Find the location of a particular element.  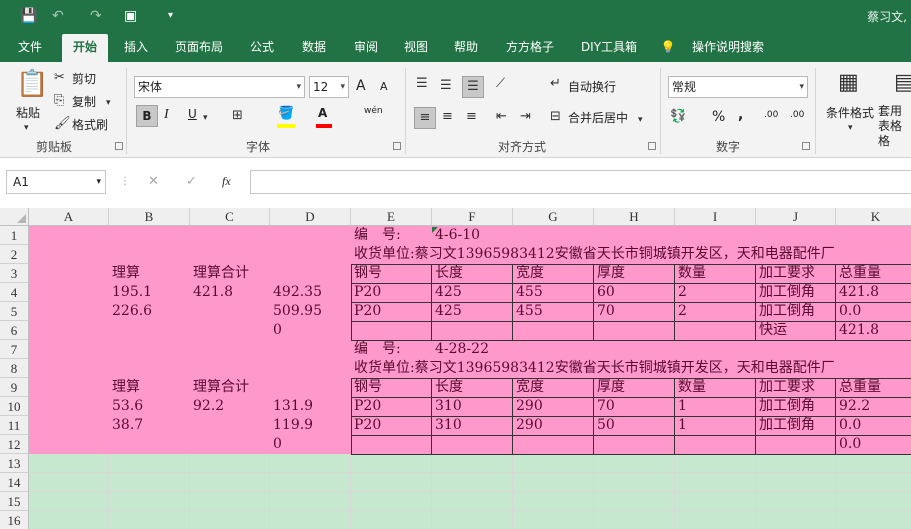

tell-me-search: 操作说明搜索 is located at coordinates (728, 48).